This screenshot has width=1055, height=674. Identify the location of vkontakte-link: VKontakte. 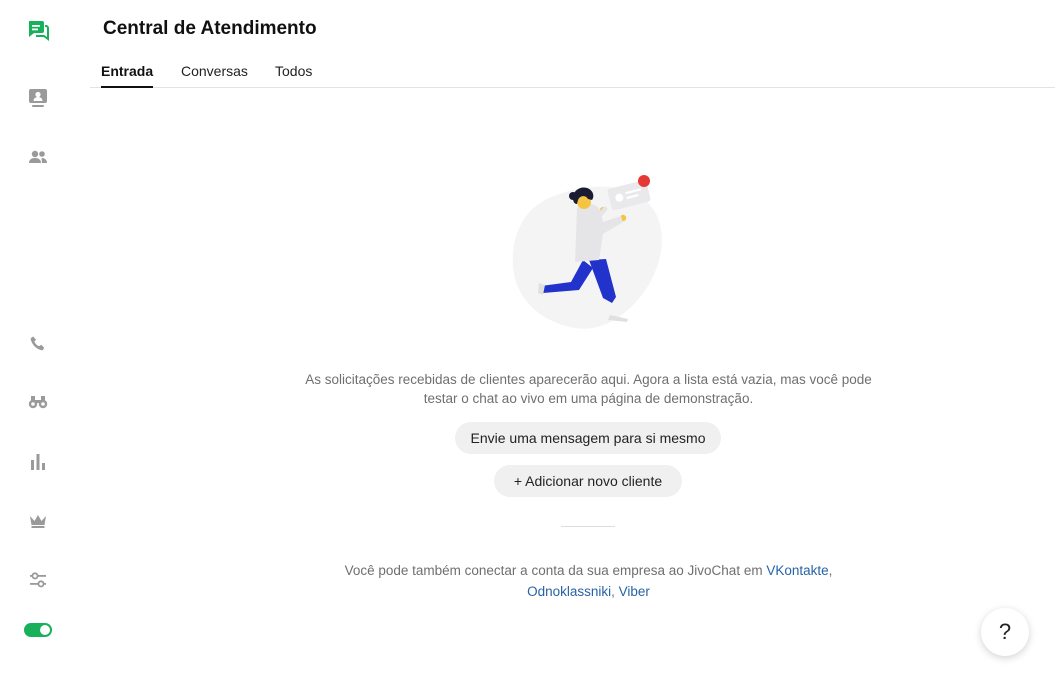
(797, 570).